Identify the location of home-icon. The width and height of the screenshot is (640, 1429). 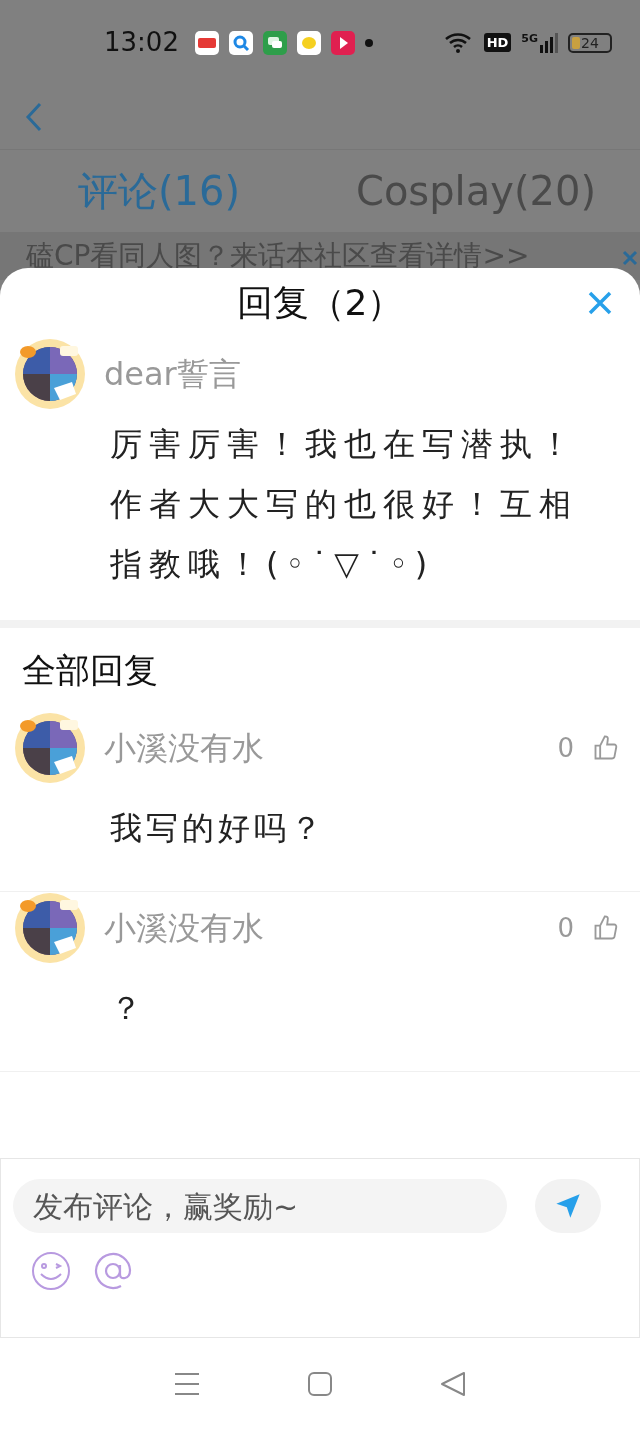
(320, 1383).